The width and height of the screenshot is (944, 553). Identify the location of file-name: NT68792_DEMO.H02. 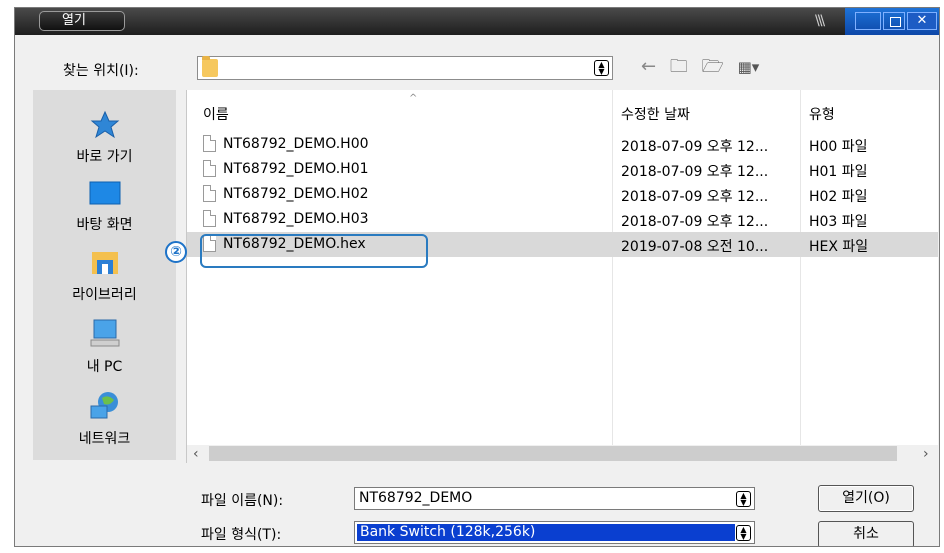
(296, 194).